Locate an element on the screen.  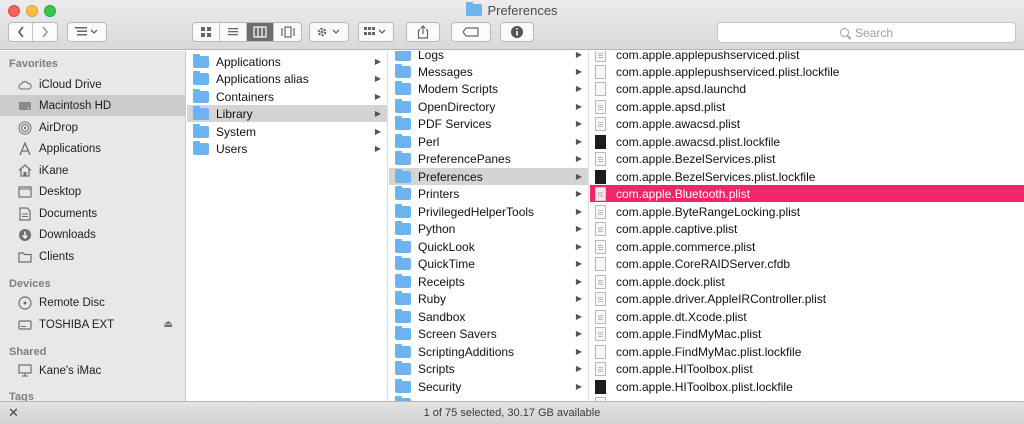
file-row: com.apple.BezelServices.plist is located at coordinates (807, 158).